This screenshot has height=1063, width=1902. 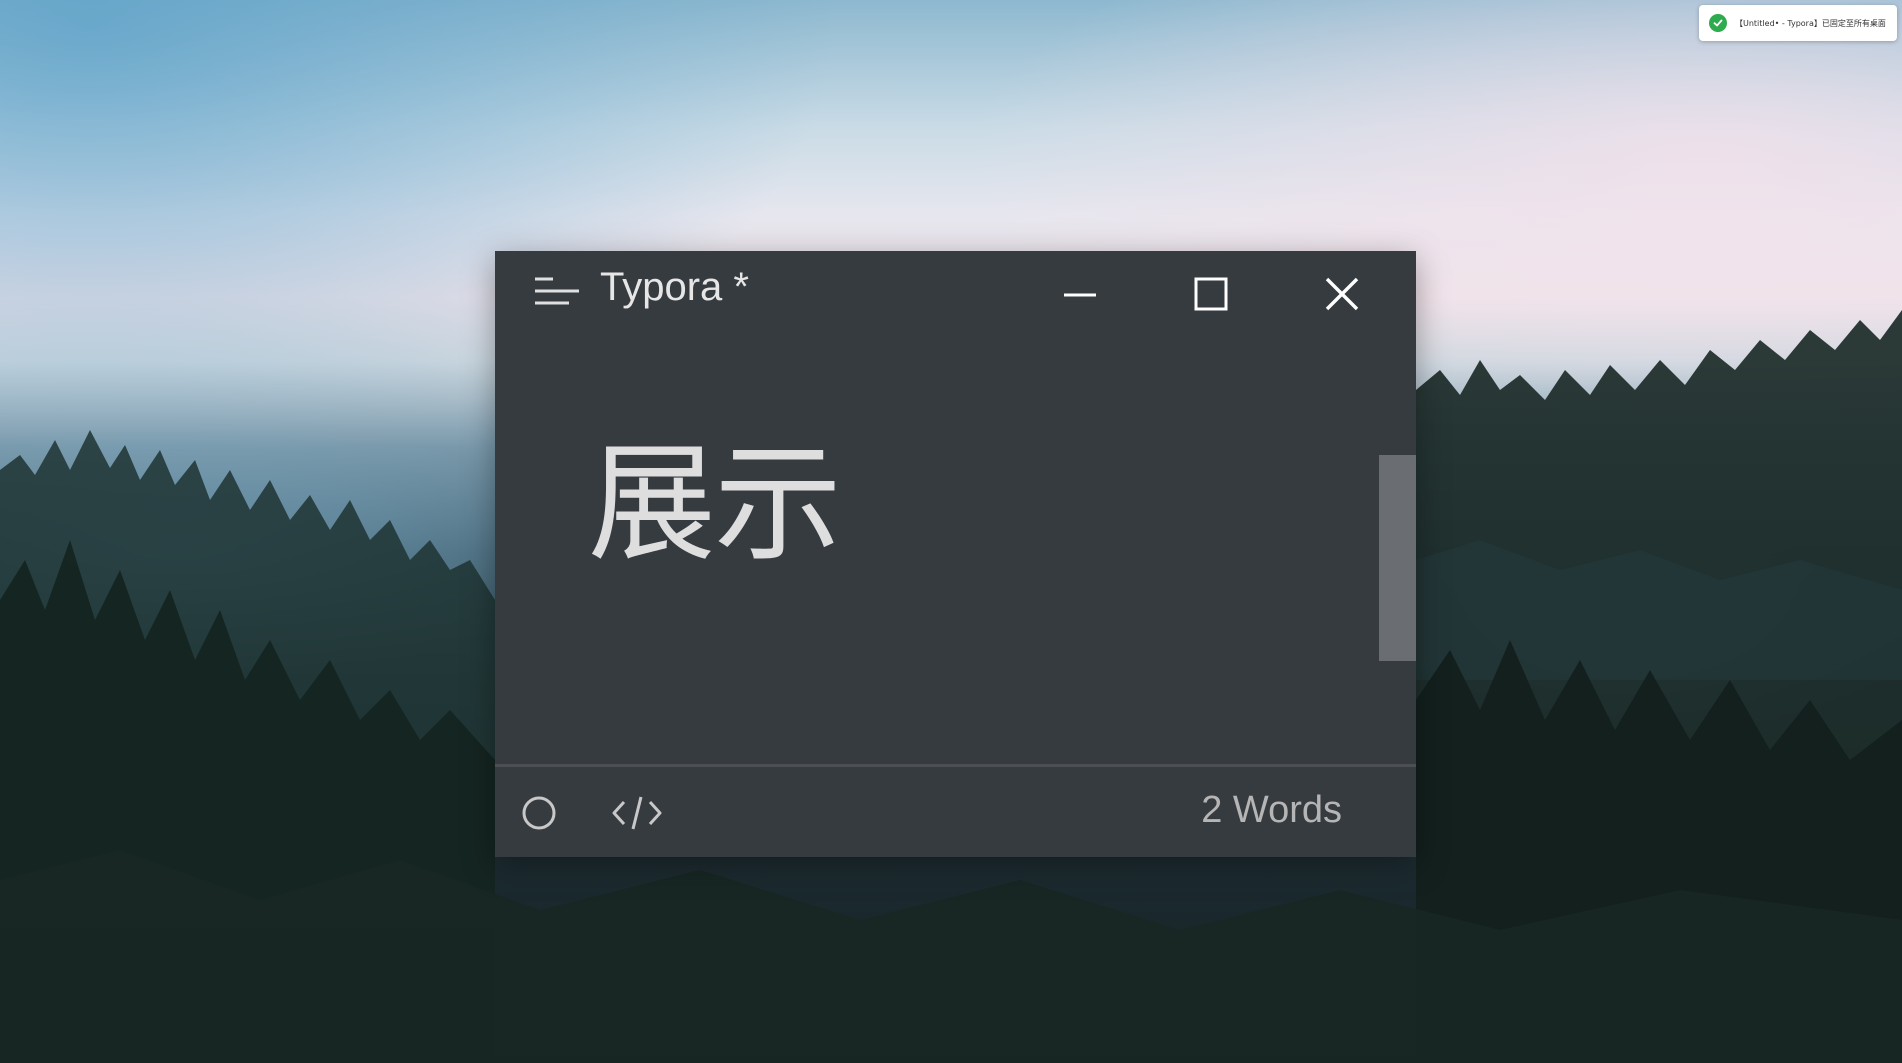 I want to click on window-title: Typora *, so click(x=674, y=287).